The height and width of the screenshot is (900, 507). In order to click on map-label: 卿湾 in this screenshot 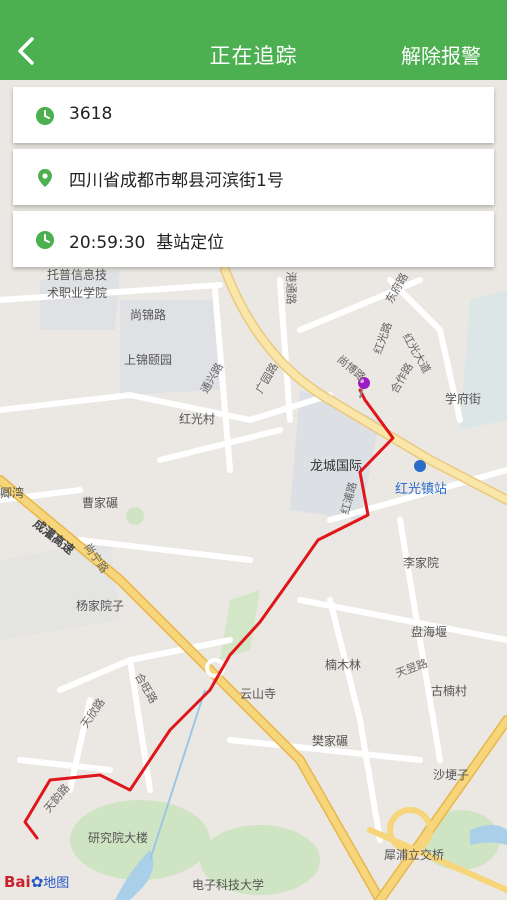, I will do `click(12, 493)`.